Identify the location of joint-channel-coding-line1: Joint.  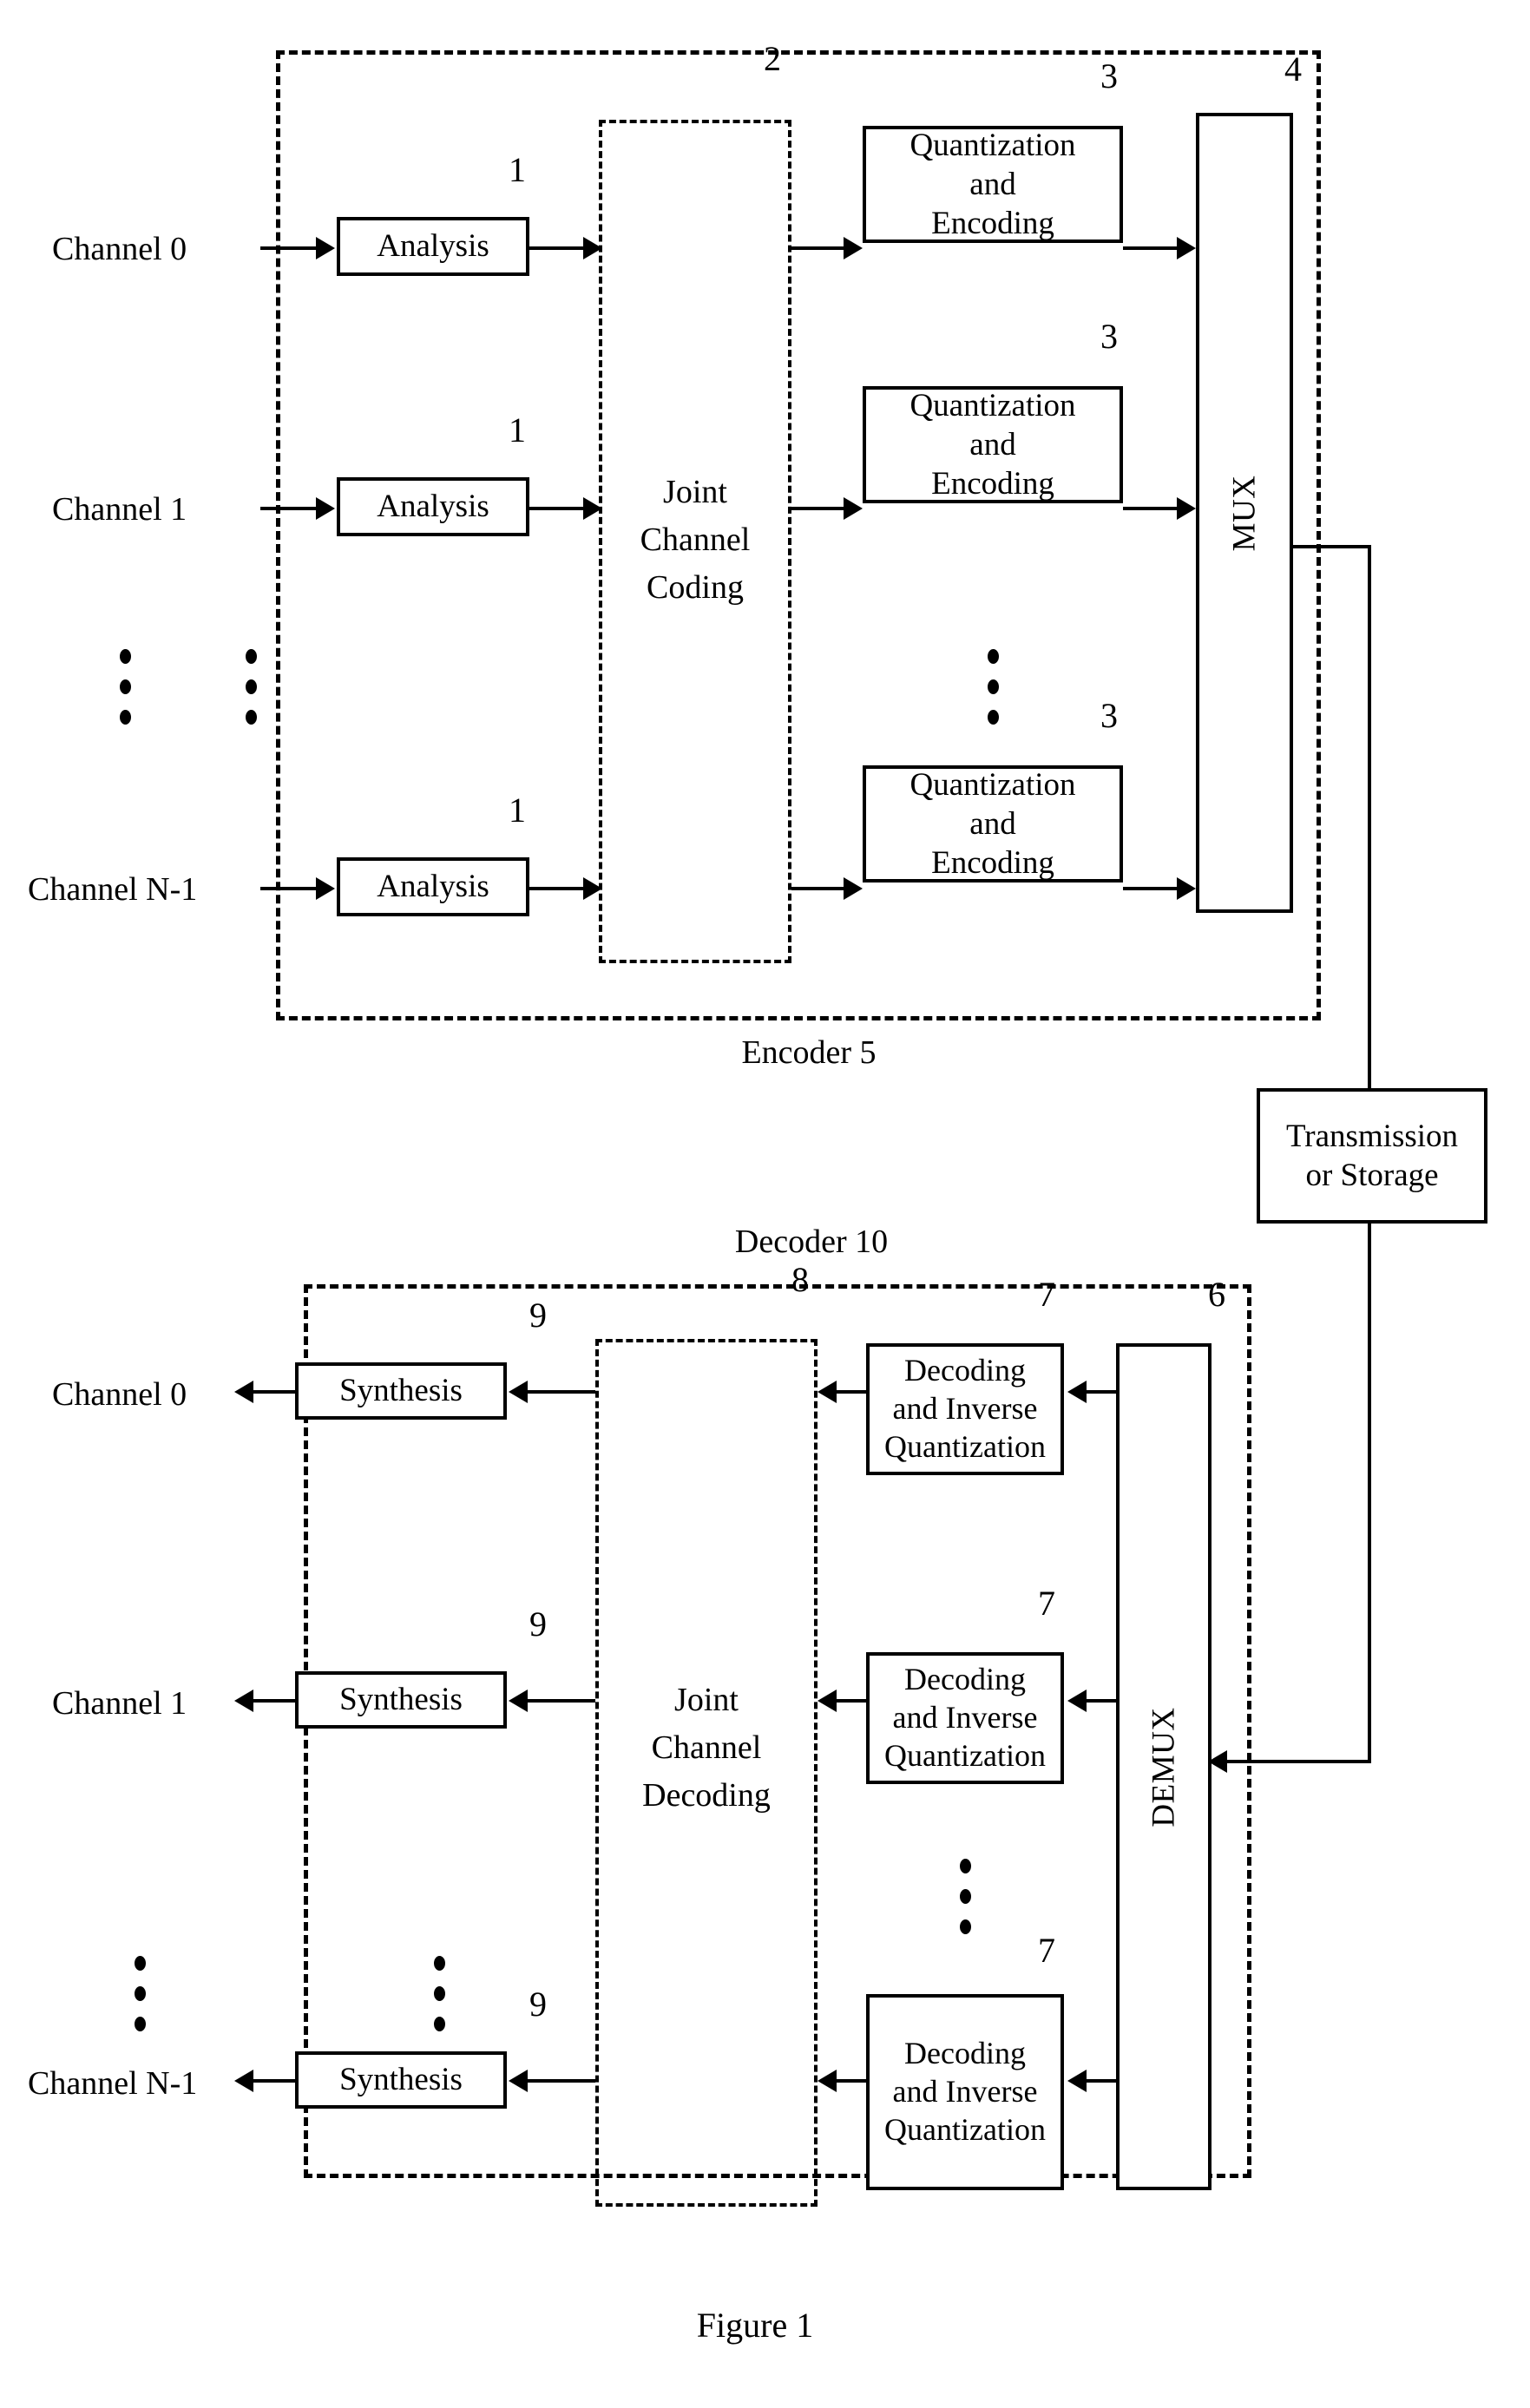
(695, 492).